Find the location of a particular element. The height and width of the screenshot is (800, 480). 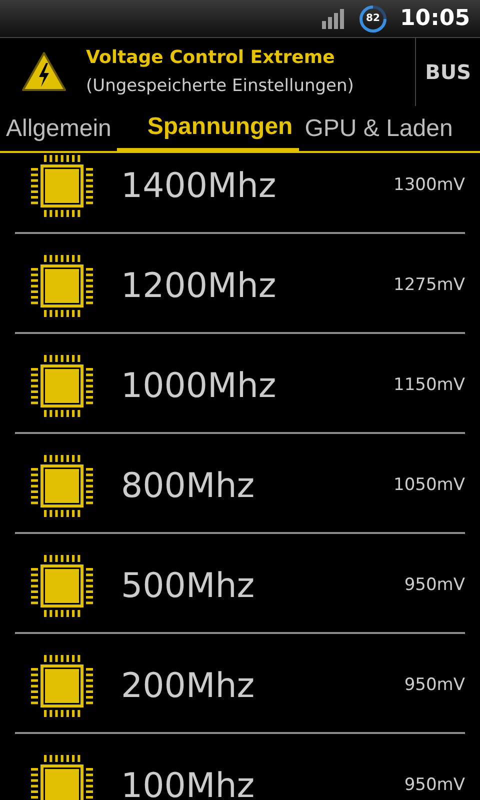

tab: GPU & Laden is located at coordinates (378, 128).